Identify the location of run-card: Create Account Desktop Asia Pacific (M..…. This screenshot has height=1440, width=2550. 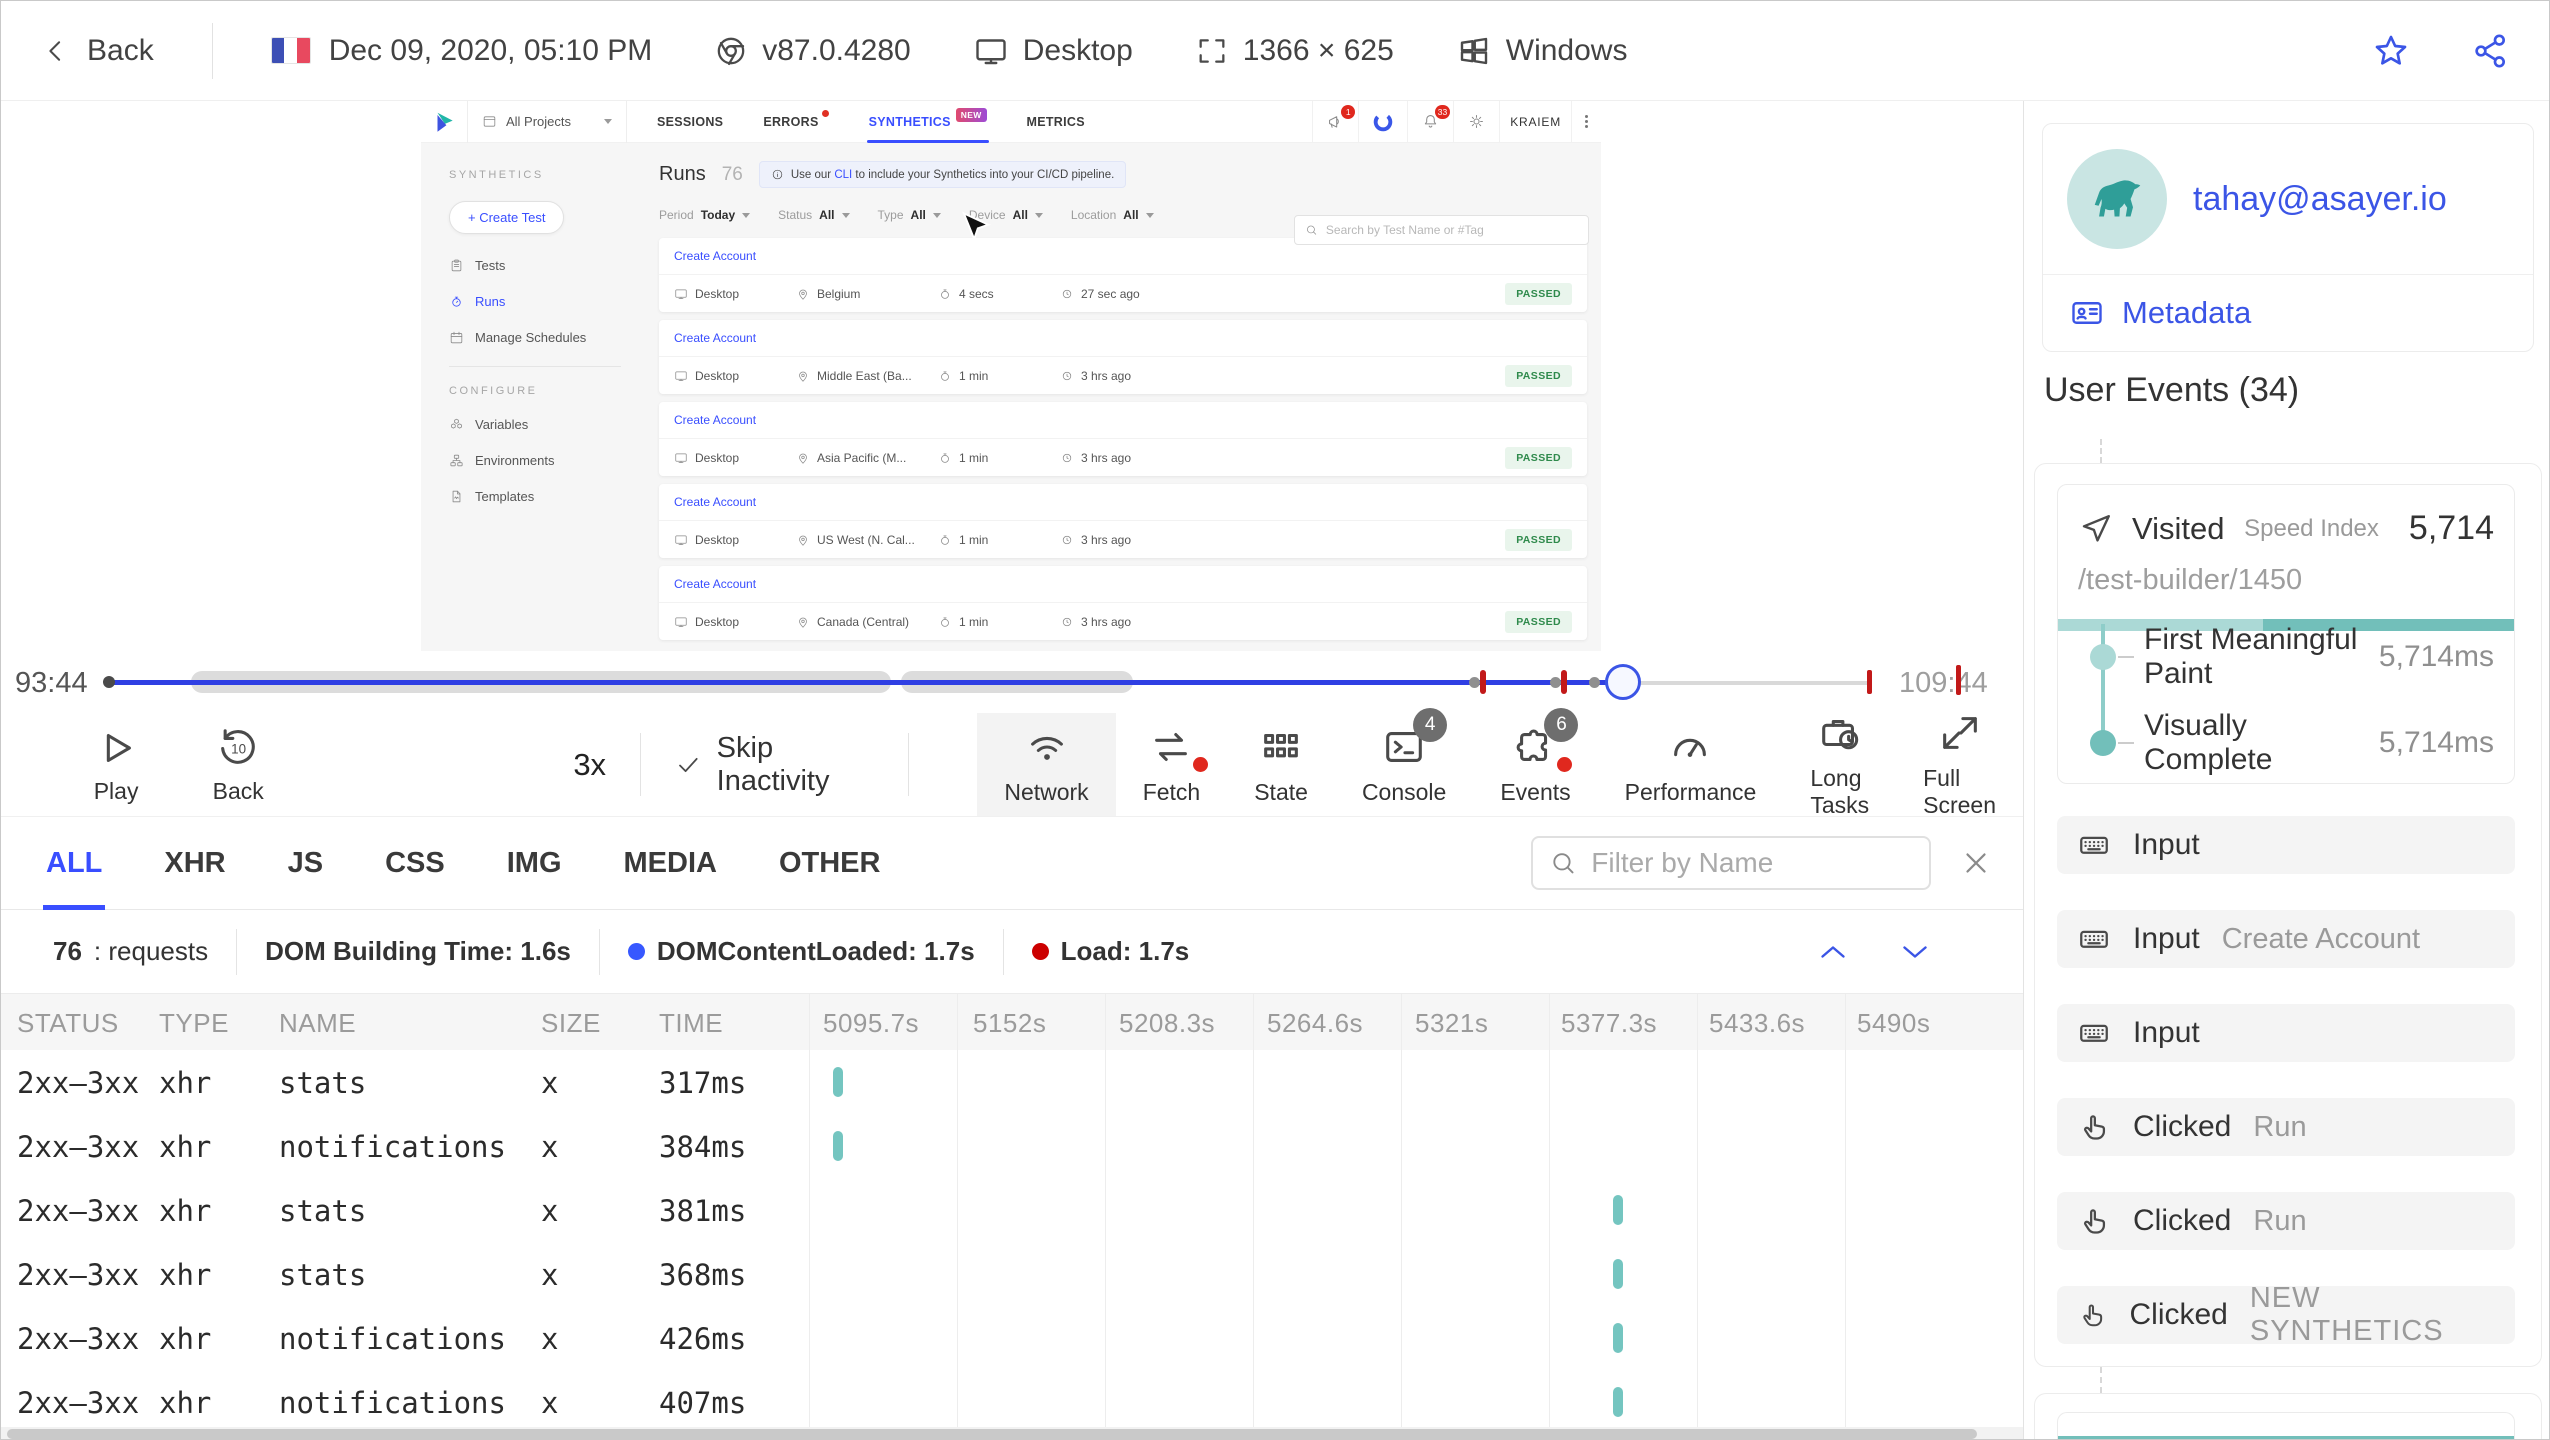
(1123, 439).